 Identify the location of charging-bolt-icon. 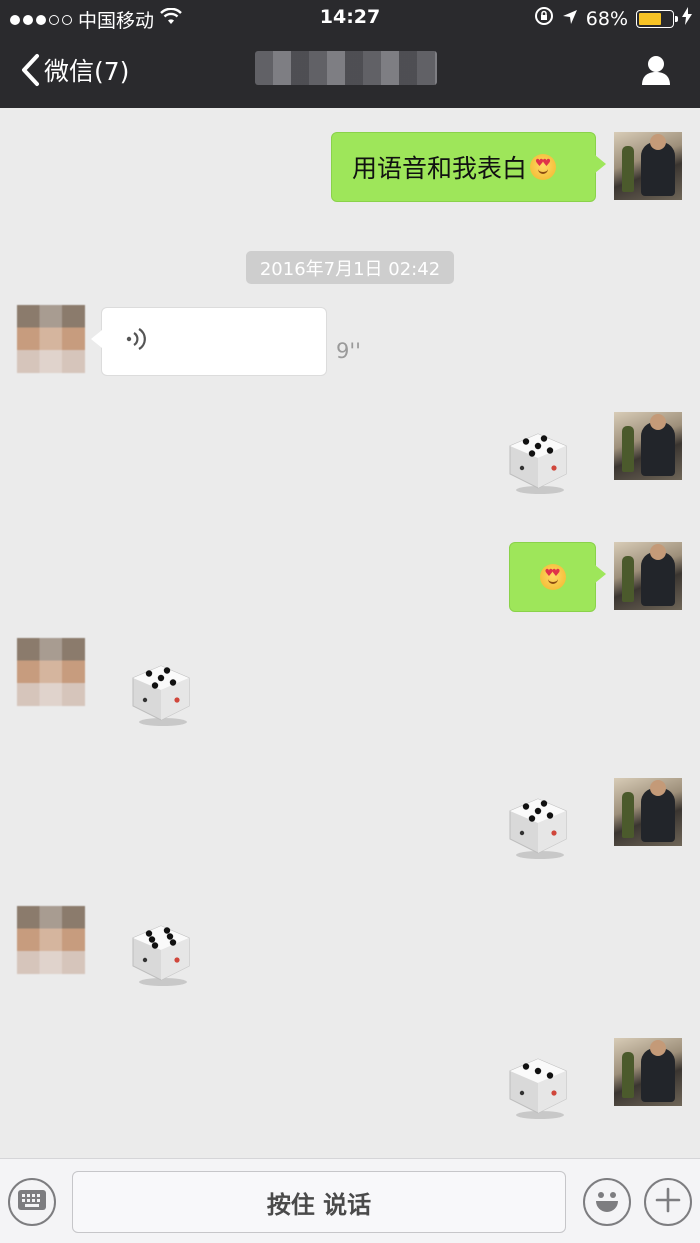
(687, 18).